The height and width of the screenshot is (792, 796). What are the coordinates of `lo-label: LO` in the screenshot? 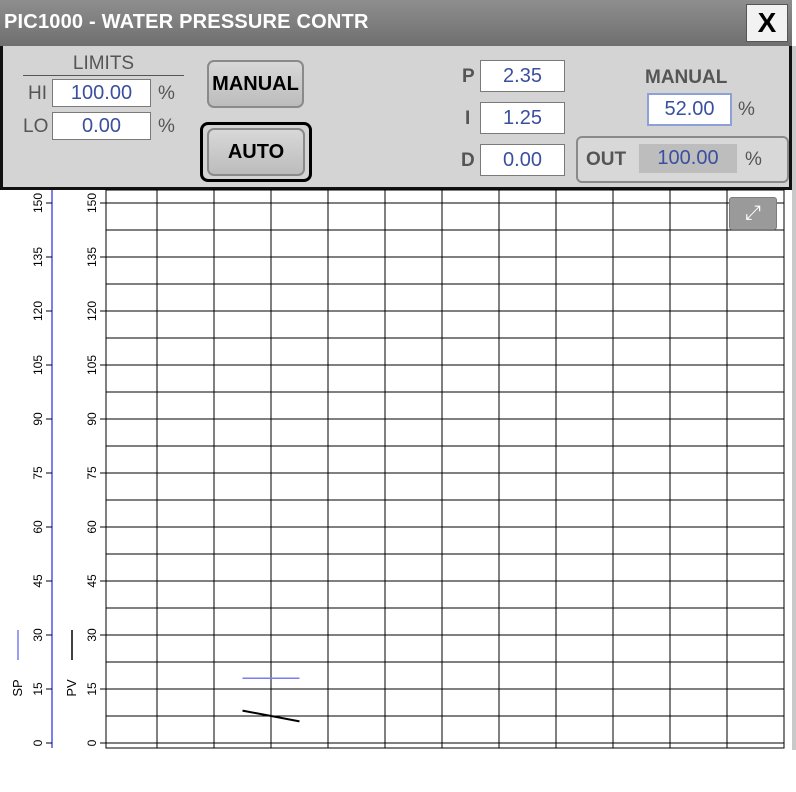 It's located at (36, 126).